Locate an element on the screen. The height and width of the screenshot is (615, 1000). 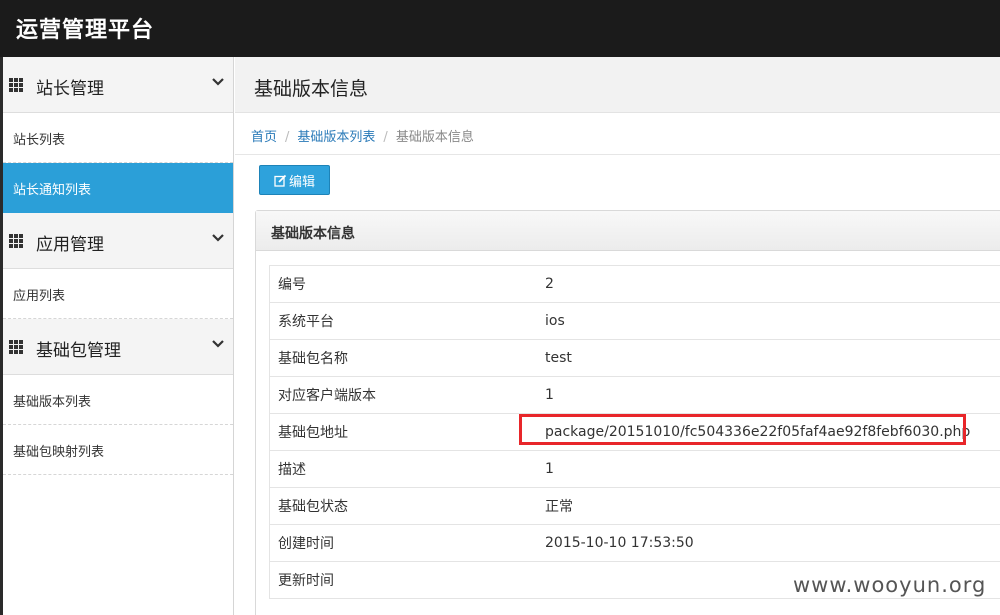
sidebar-group-label: 站长管理 is located at coordinates (70, 89).